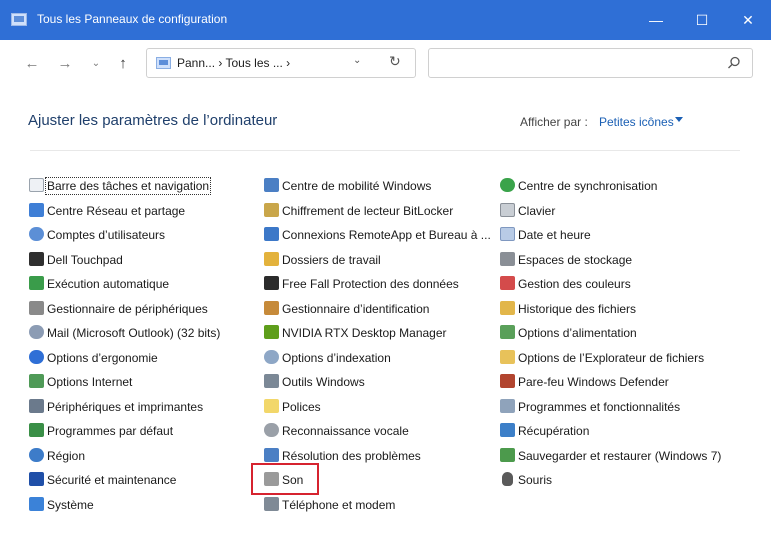  What do you see at coordinates (36, 504) in the screenshot?
I see `system-monitor-icon` at bounding box center [36, 504].